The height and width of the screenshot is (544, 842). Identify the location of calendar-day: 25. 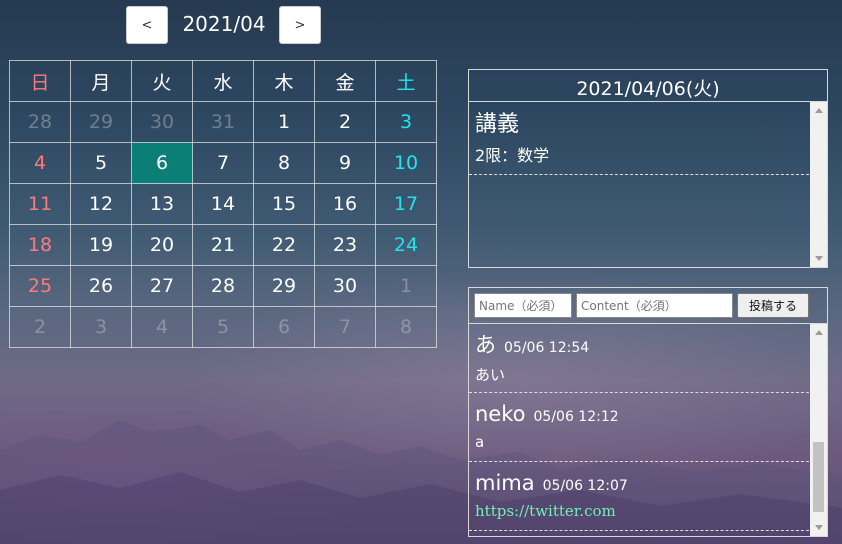
(40, 286).